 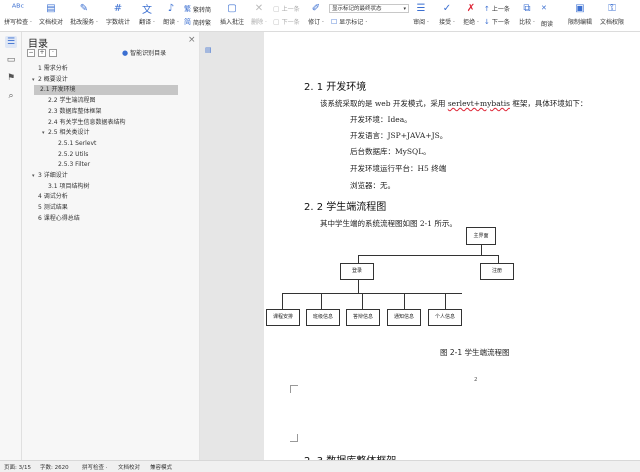 I want to click on smart-icon: ●, so click(x=125, y=52).